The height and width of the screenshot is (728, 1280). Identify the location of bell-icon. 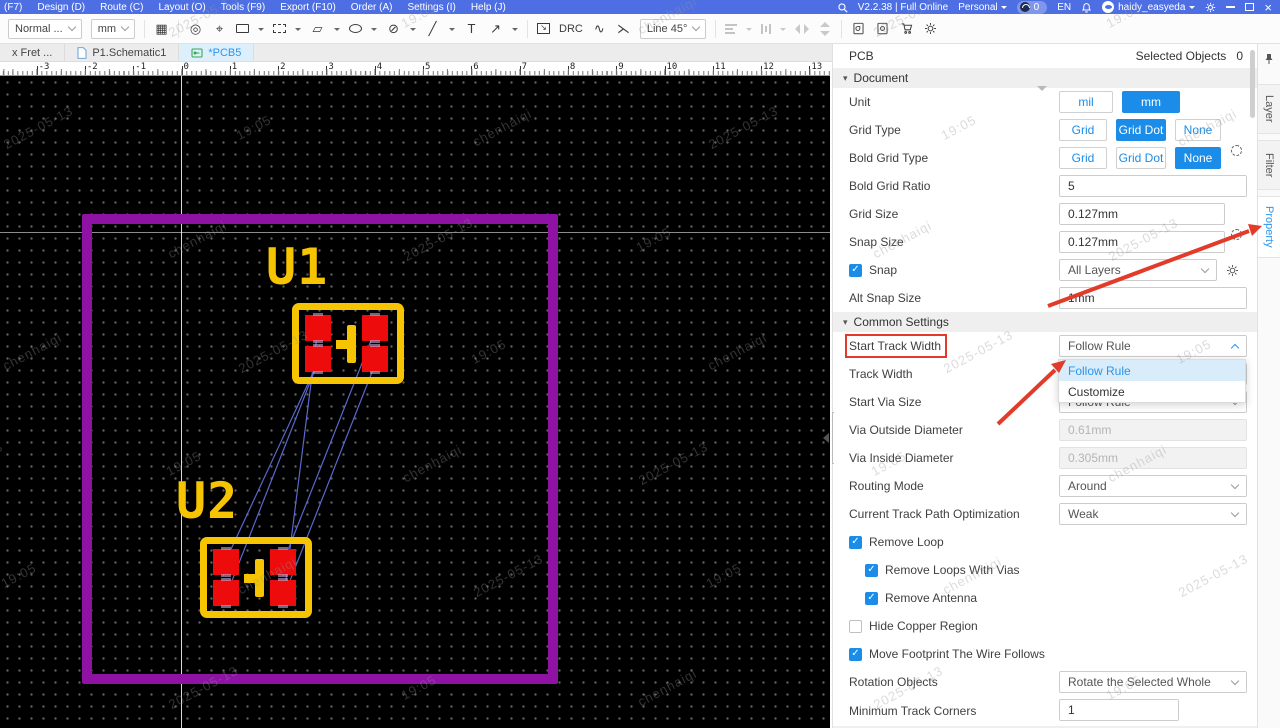
(1086, 7).